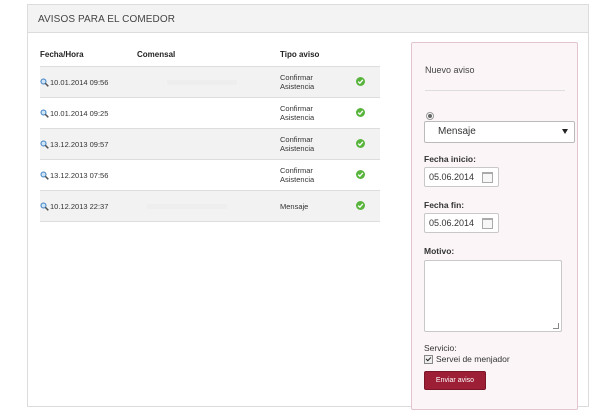  I want to click on select-value: Mensaje, so click(457, 131).